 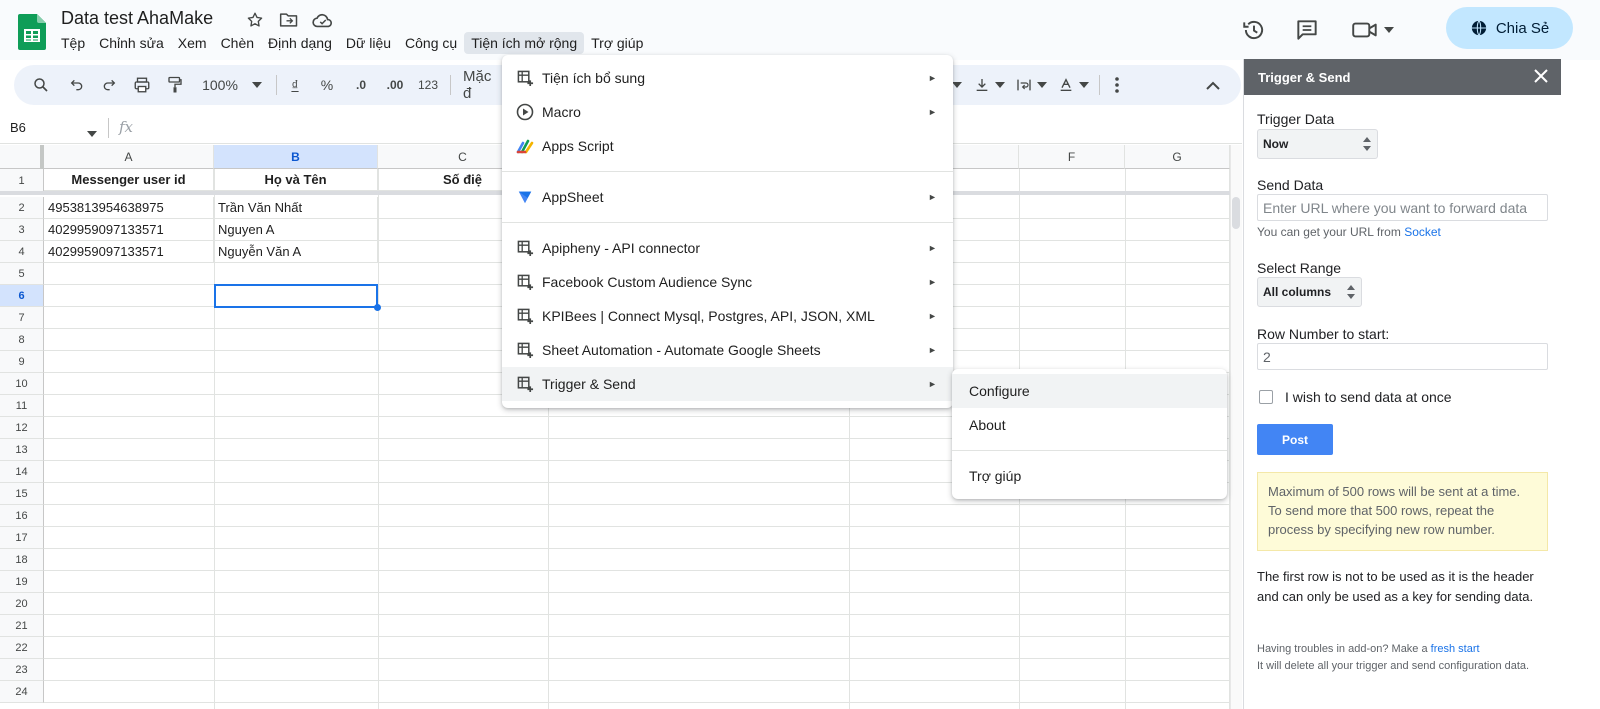 What do you see at coordinates (1000, 85) in the screenshot?
I see `vertical-align-dropdown-icon` at bounding box center [1000, 85].